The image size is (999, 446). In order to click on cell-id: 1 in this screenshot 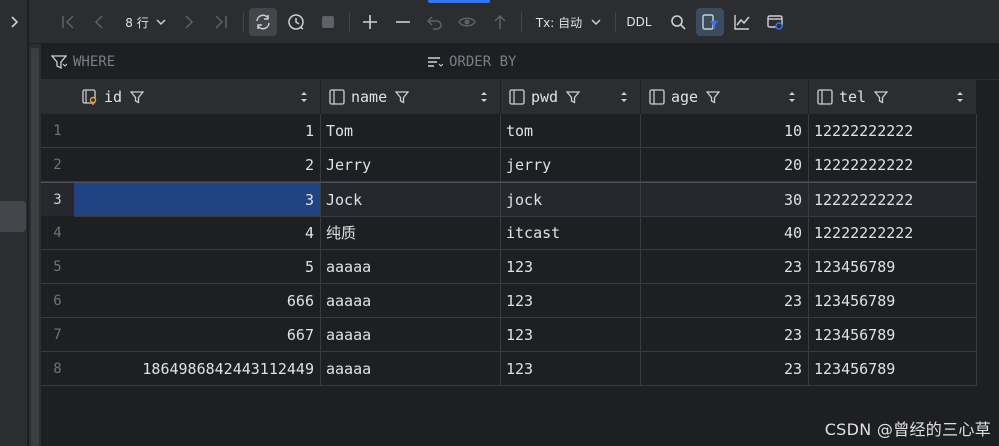, I will do `click(197, 131)`.